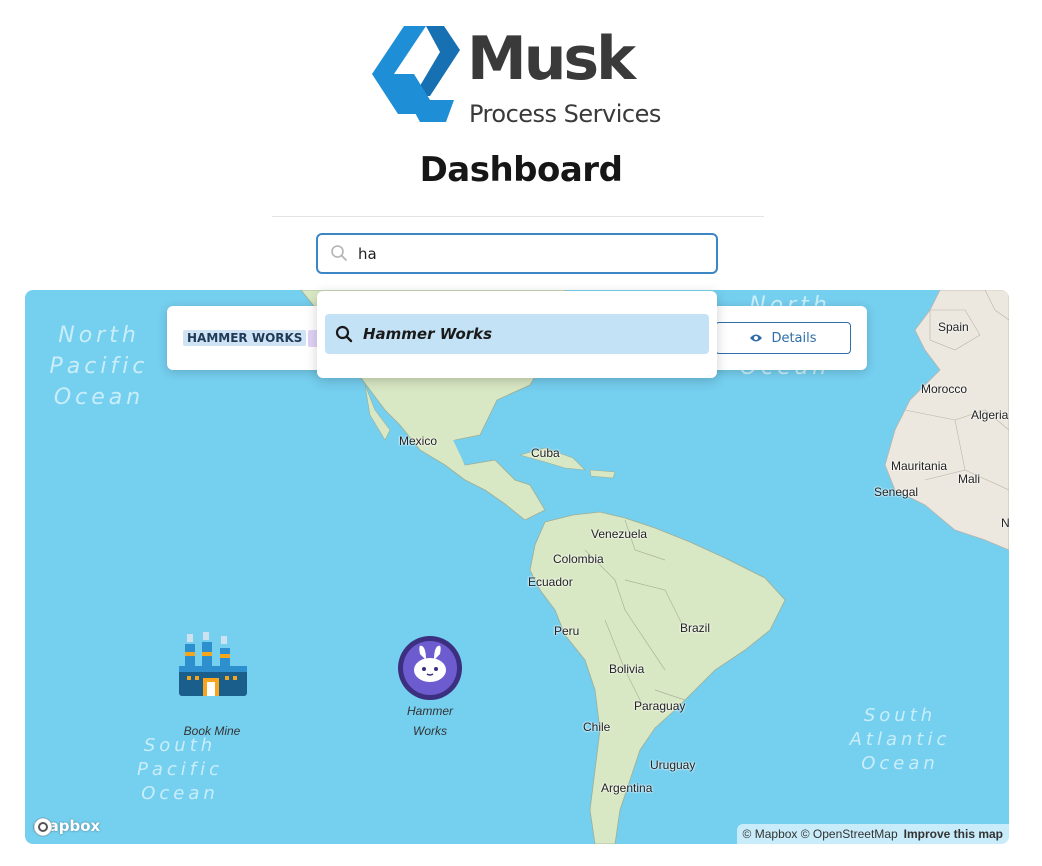 This screenshot has height=866, width=1042. I want to click on details-label: Details, so click(794, 338).